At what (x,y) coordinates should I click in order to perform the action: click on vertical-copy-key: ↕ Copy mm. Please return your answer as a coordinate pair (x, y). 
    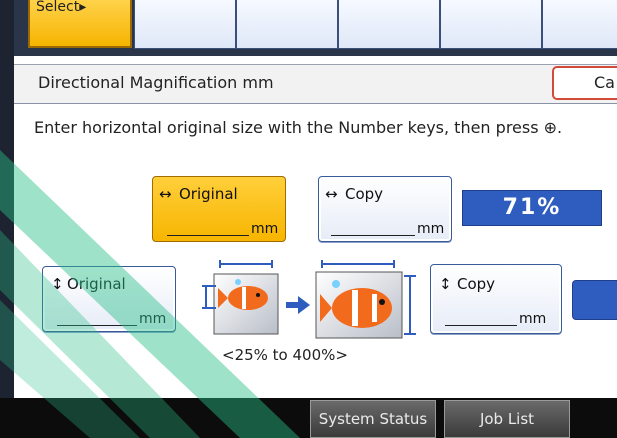
    Looking at the image, I should click on (496, 299).